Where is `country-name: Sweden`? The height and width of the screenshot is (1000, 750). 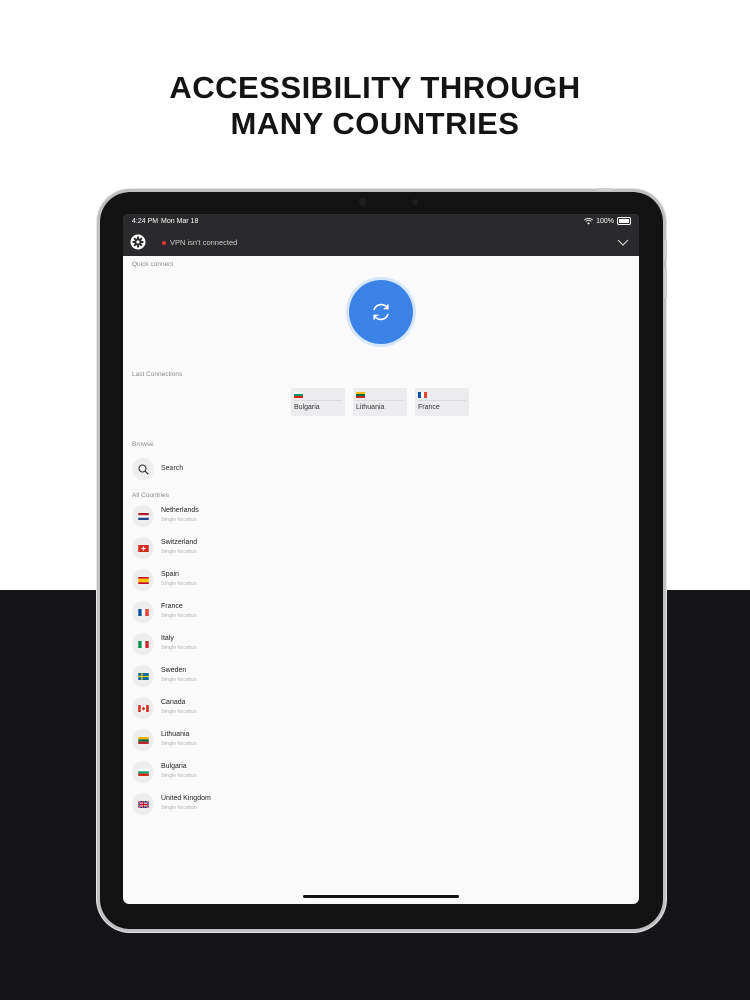
country-name: Sweden is located at coordinates (174, 670).